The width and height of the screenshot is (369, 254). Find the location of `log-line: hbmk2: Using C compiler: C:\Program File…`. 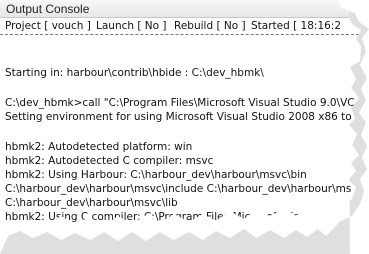

log-line: hbmk2: Using C compiler: C:\Program File… is located at coordinates (170, 217).